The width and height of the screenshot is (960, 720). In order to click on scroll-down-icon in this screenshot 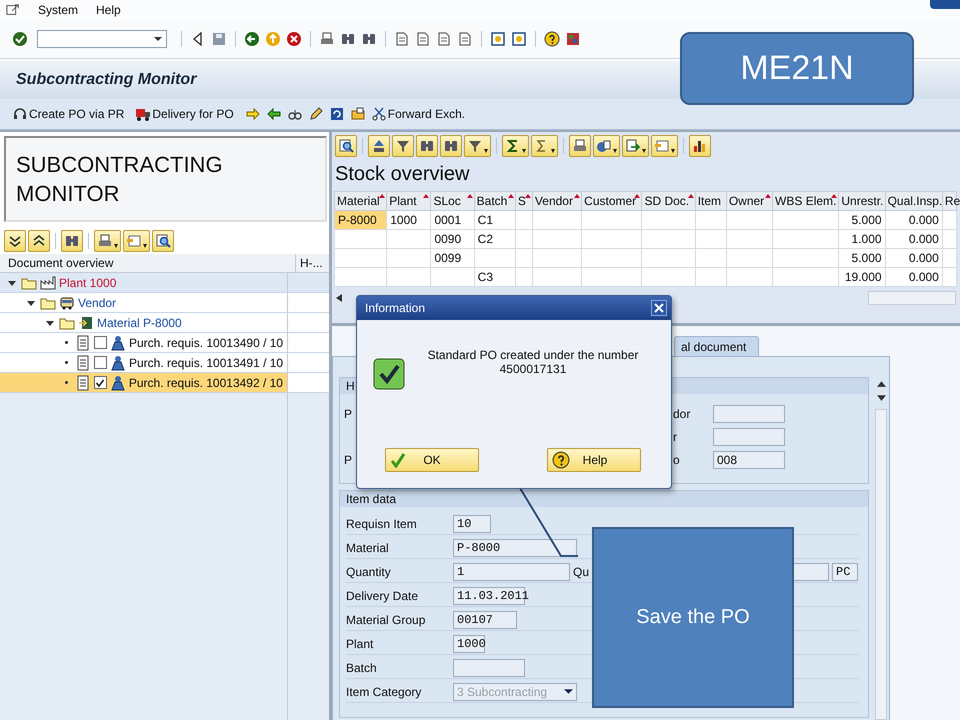, I will do `click(881, 398)`.